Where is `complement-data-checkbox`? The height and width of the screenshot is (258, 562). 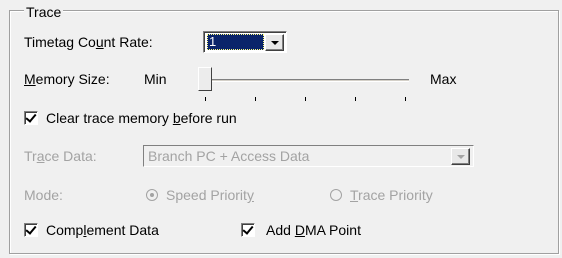 complement-data-checkbox is located at coordinates (31, 230).